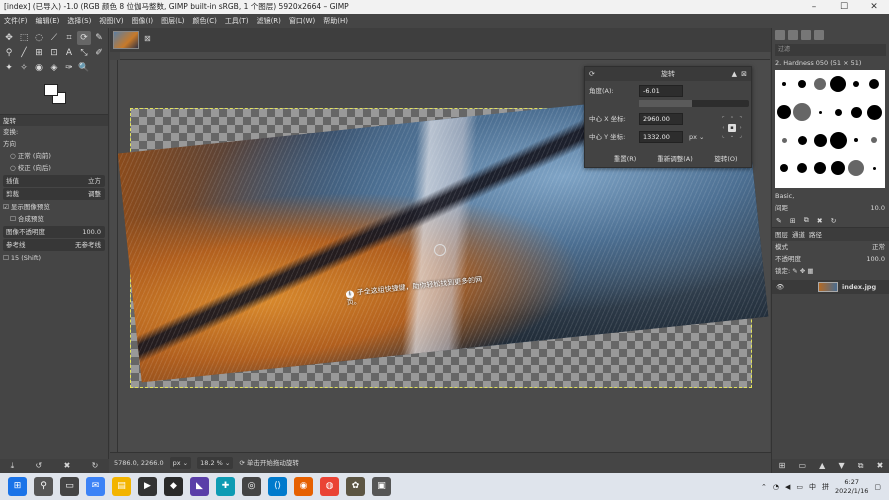 This screenshot has height=500, width=889. What do you see at coordinates (734, 74) in the screenshot?
I see `dialog-menu-icon: ▲` at bounding box center [734, 74].